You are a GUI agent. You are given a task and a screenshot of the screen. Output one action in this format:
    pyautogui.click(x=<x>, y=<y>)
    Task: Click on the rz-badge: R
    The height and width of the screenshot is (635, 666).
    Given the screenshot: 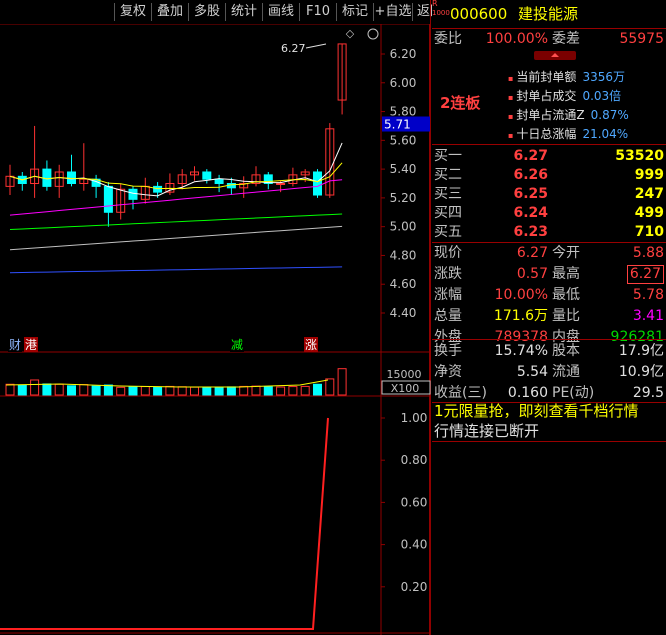 What is the action you would take?
    pyautogui.click(x=435, y=4)
    